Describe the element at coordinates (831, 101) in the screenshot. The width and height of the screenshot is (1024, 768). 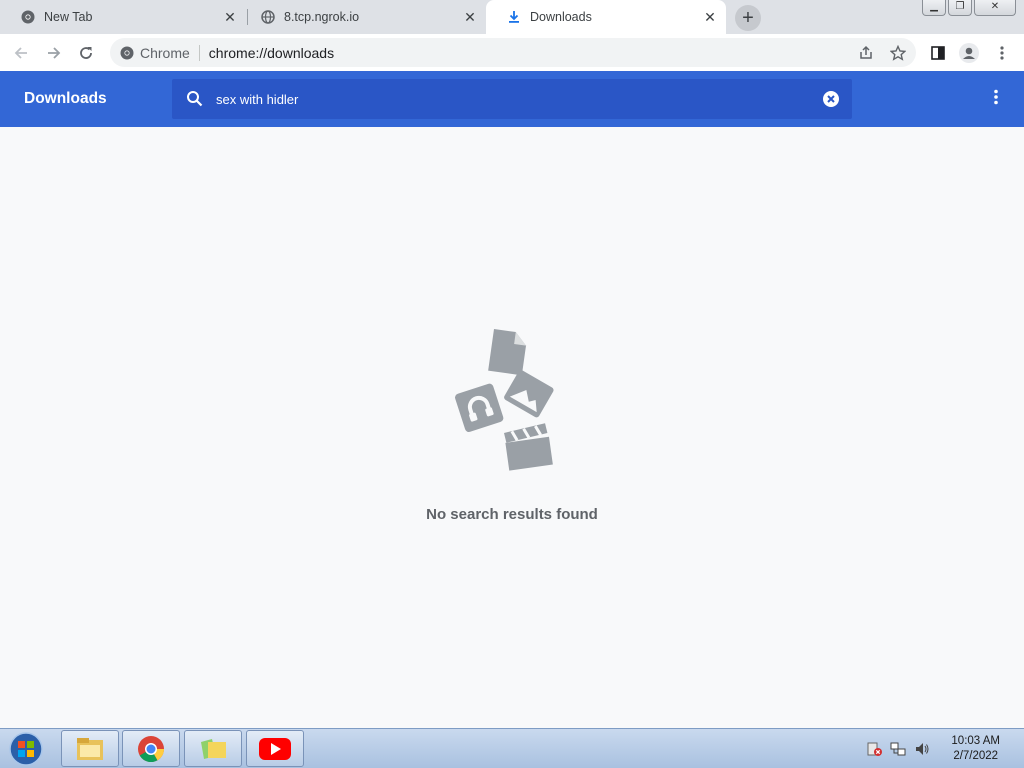
I see `clear-search-icon` at that location.